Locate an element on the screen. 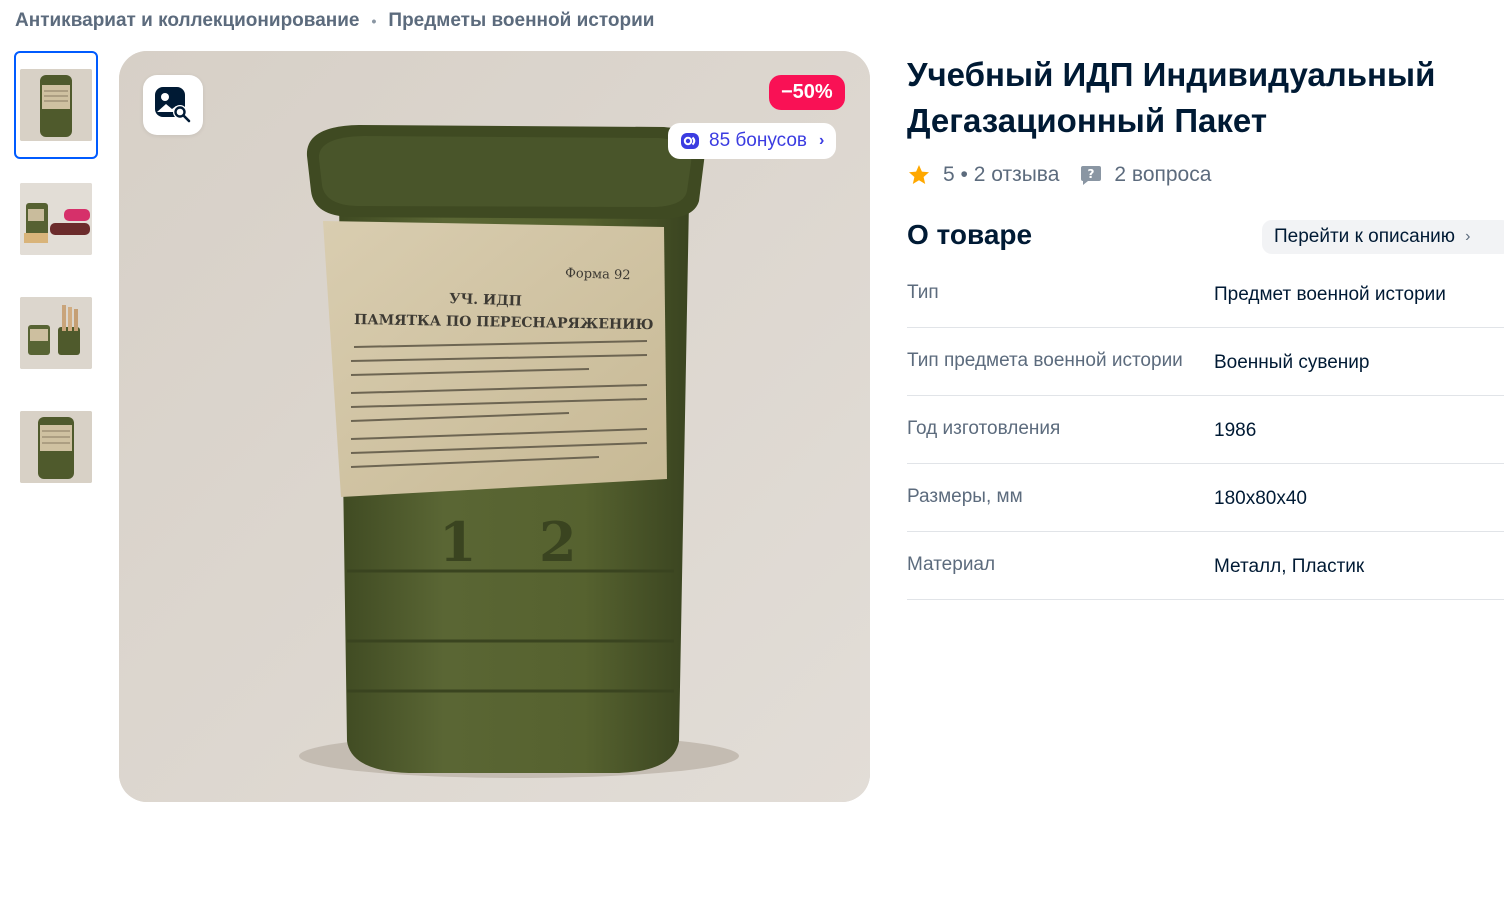 The height and width of the screenshot is (906, 1504). property-value: Военный сувенир is located at coordinates (1292, 362).